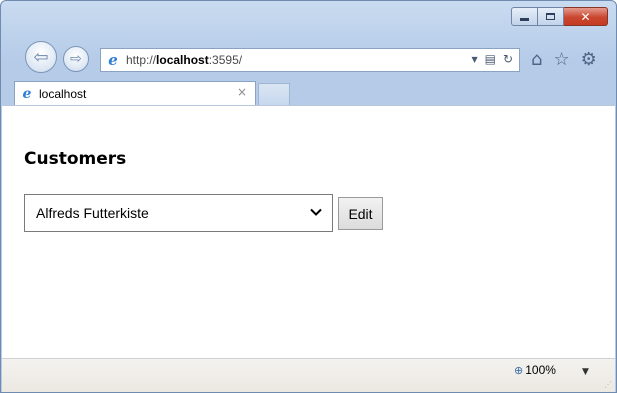  What do you see at coordinates (178, 213) in the screenshot?
I see `customer-select: Alfreds Futterkiste` at bounding box center [178, 213].